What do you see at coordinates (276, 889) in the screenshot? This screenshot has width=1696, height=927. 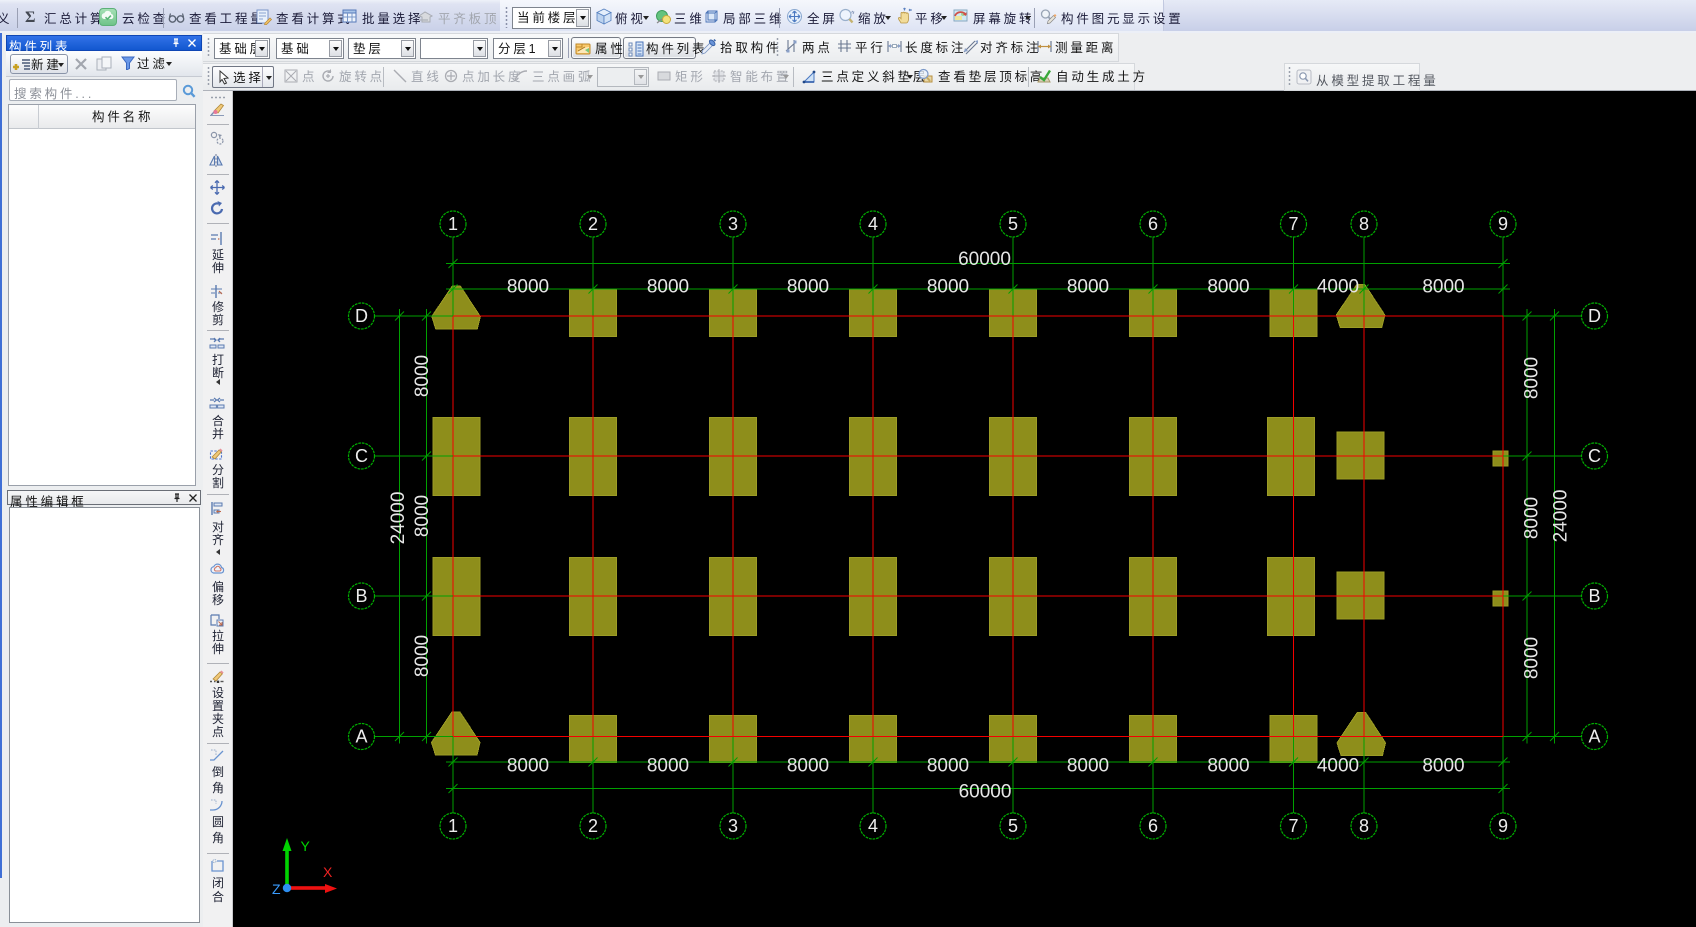 I see `svg-text: Z` at bounding box center [276, 889].